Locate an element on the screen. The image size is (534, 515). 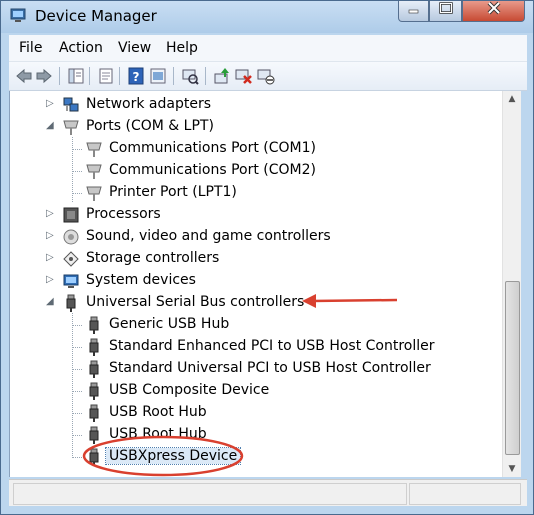
tree-item-label-selected: USBXpress Device is located at coordinates (173, 456).